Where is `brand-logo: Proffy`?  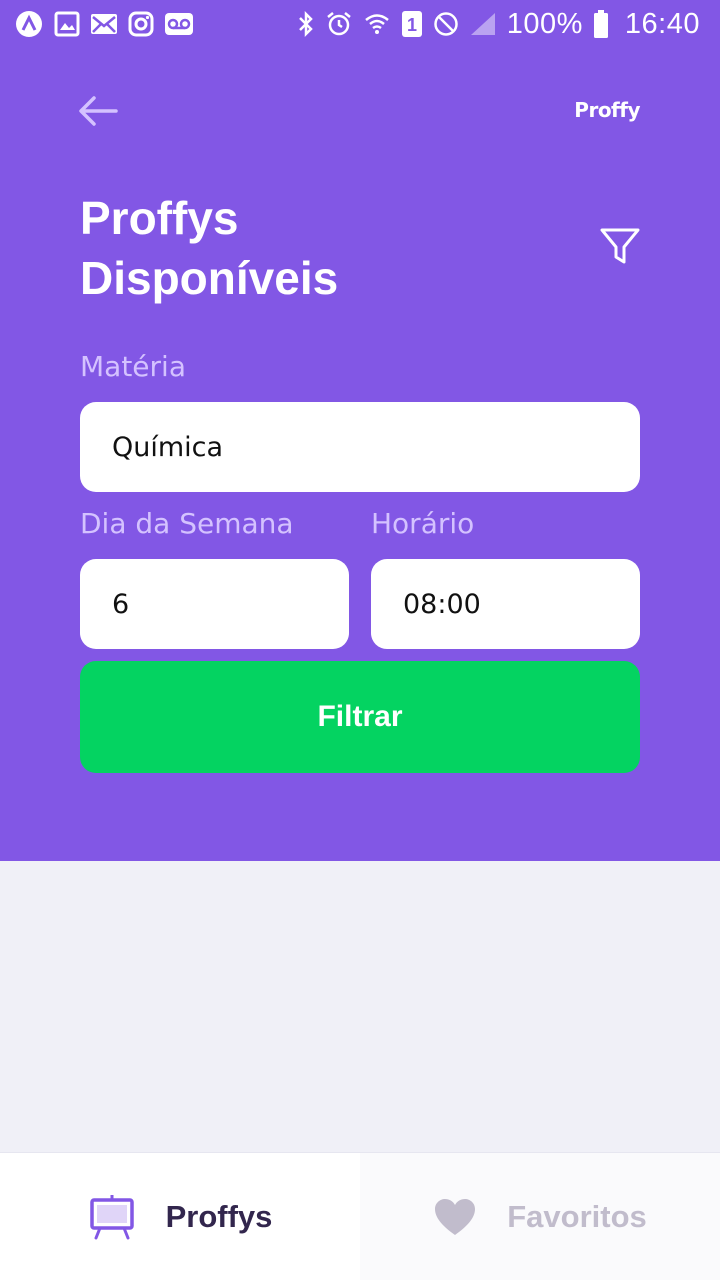
brand-logo: Proffy is located at coordinates (607, 110).